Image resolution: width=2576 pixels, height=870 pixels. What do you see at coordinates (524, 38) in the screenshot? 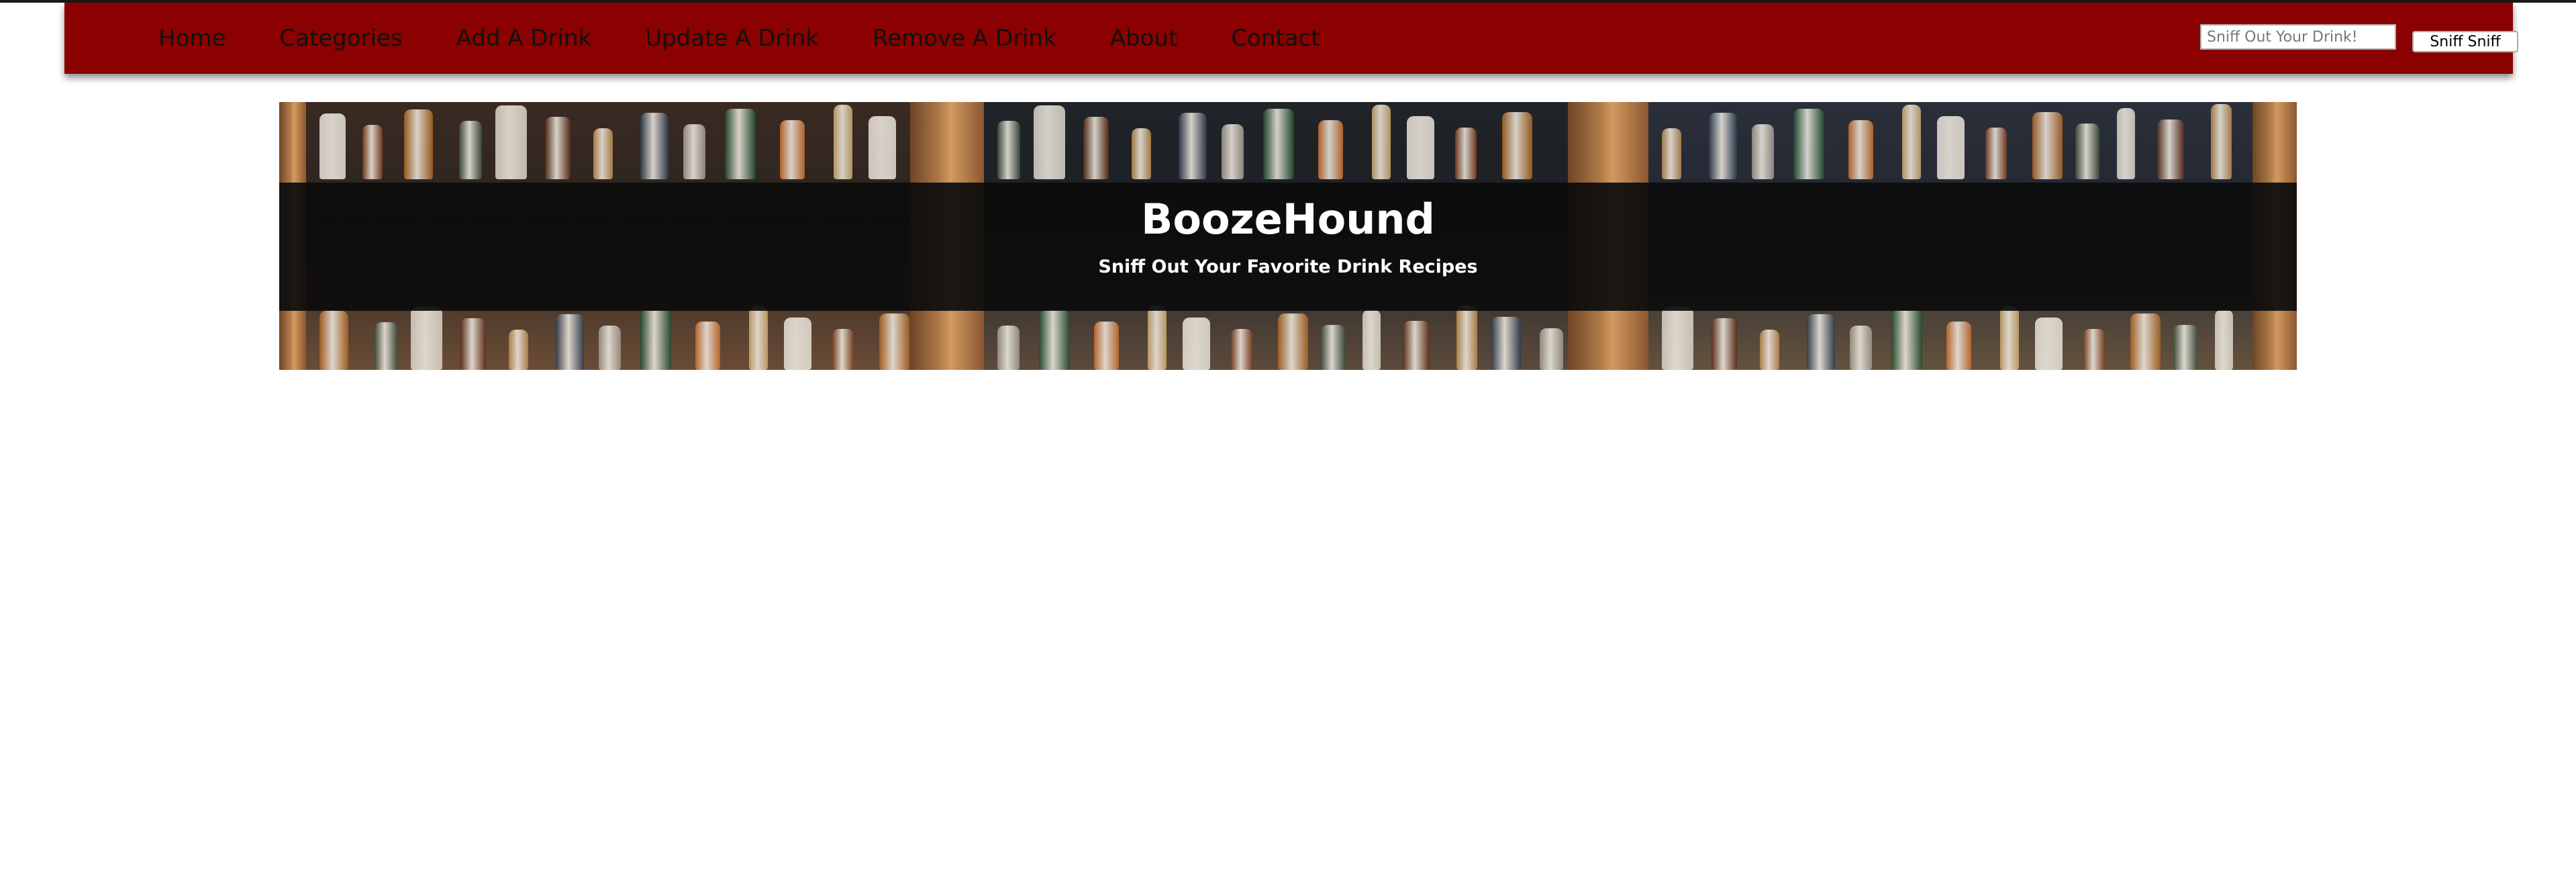
I see `nav-link-add-drink: Add A Drink` at bounding box center [524, 38].